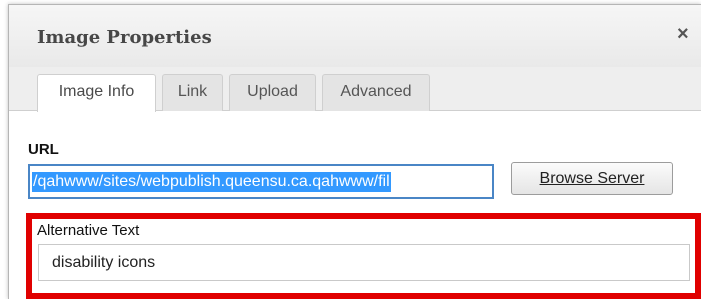 This screenshot has height=299, width=701. I want to click on tab-upload: Upload, so click(272, 92).